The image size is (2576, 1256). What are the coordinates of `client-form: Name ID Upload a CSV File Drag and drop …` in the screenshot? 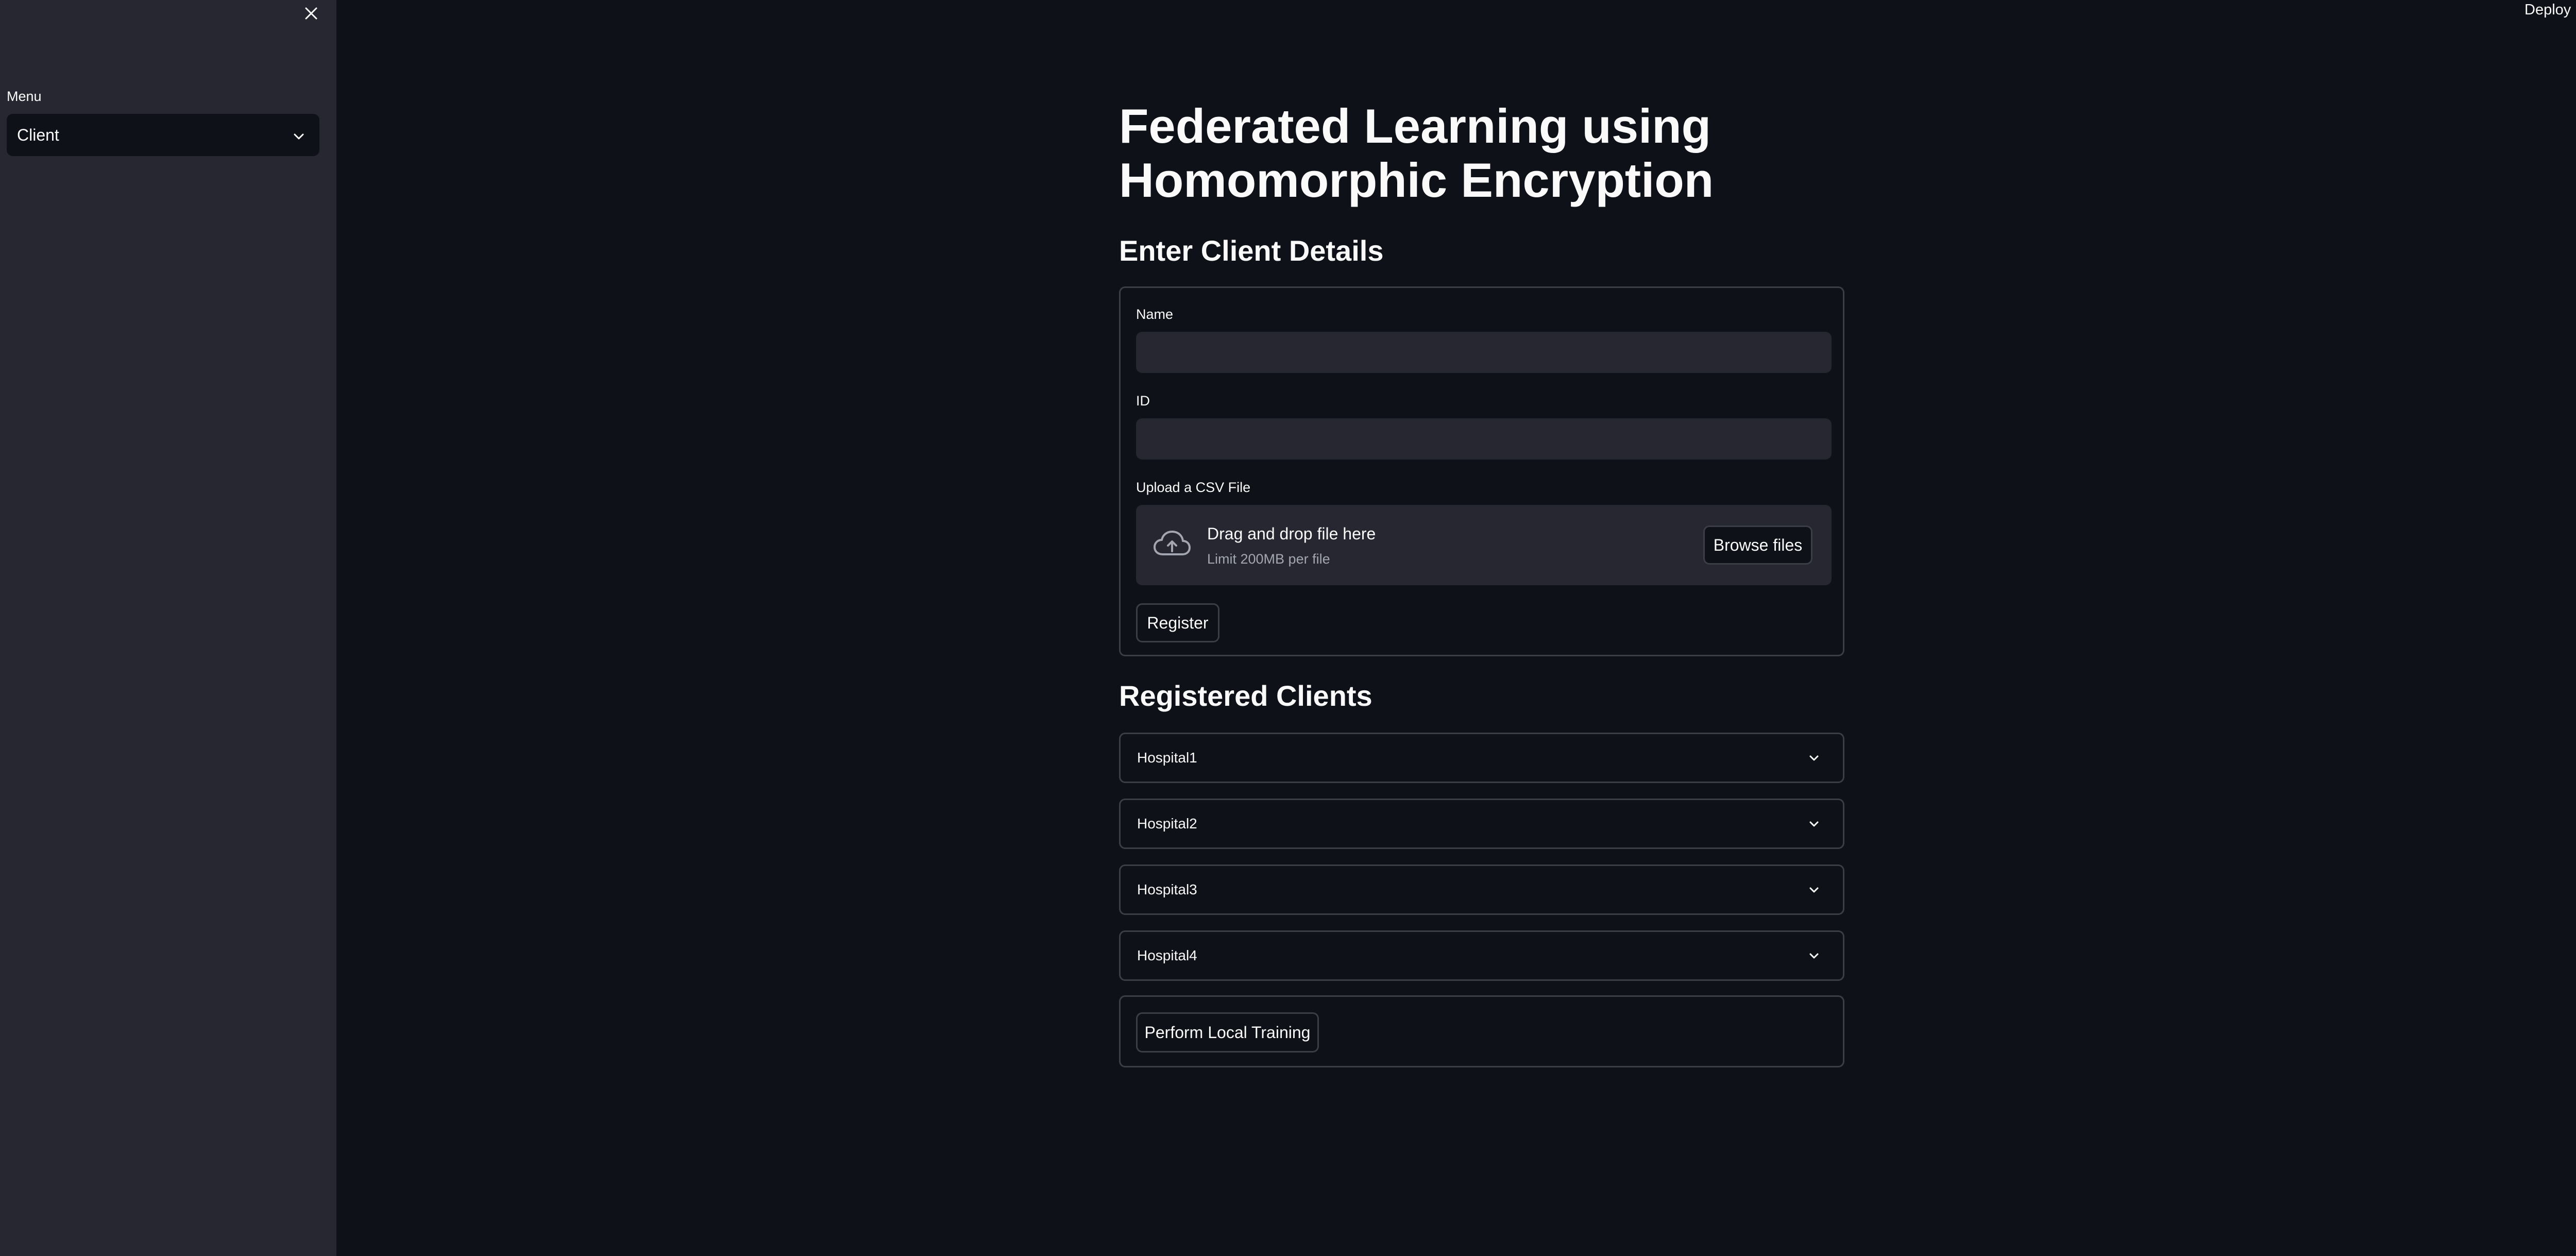 It's located at (1481, 471).